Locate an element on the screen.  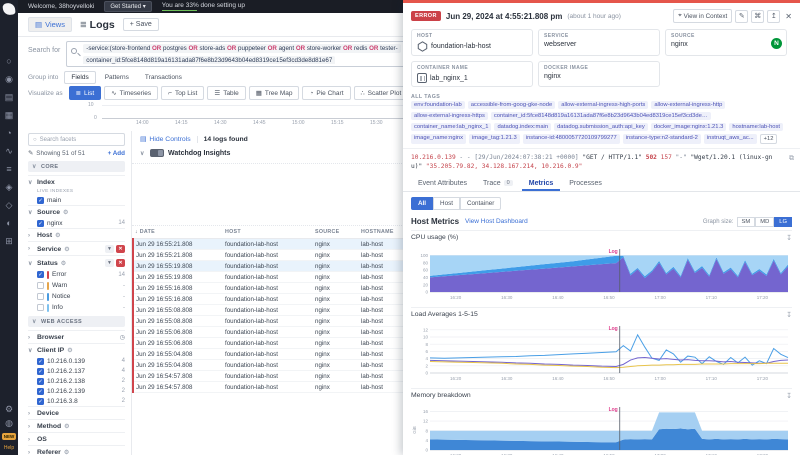
scope-all: All is located at coordinates (422, 203).